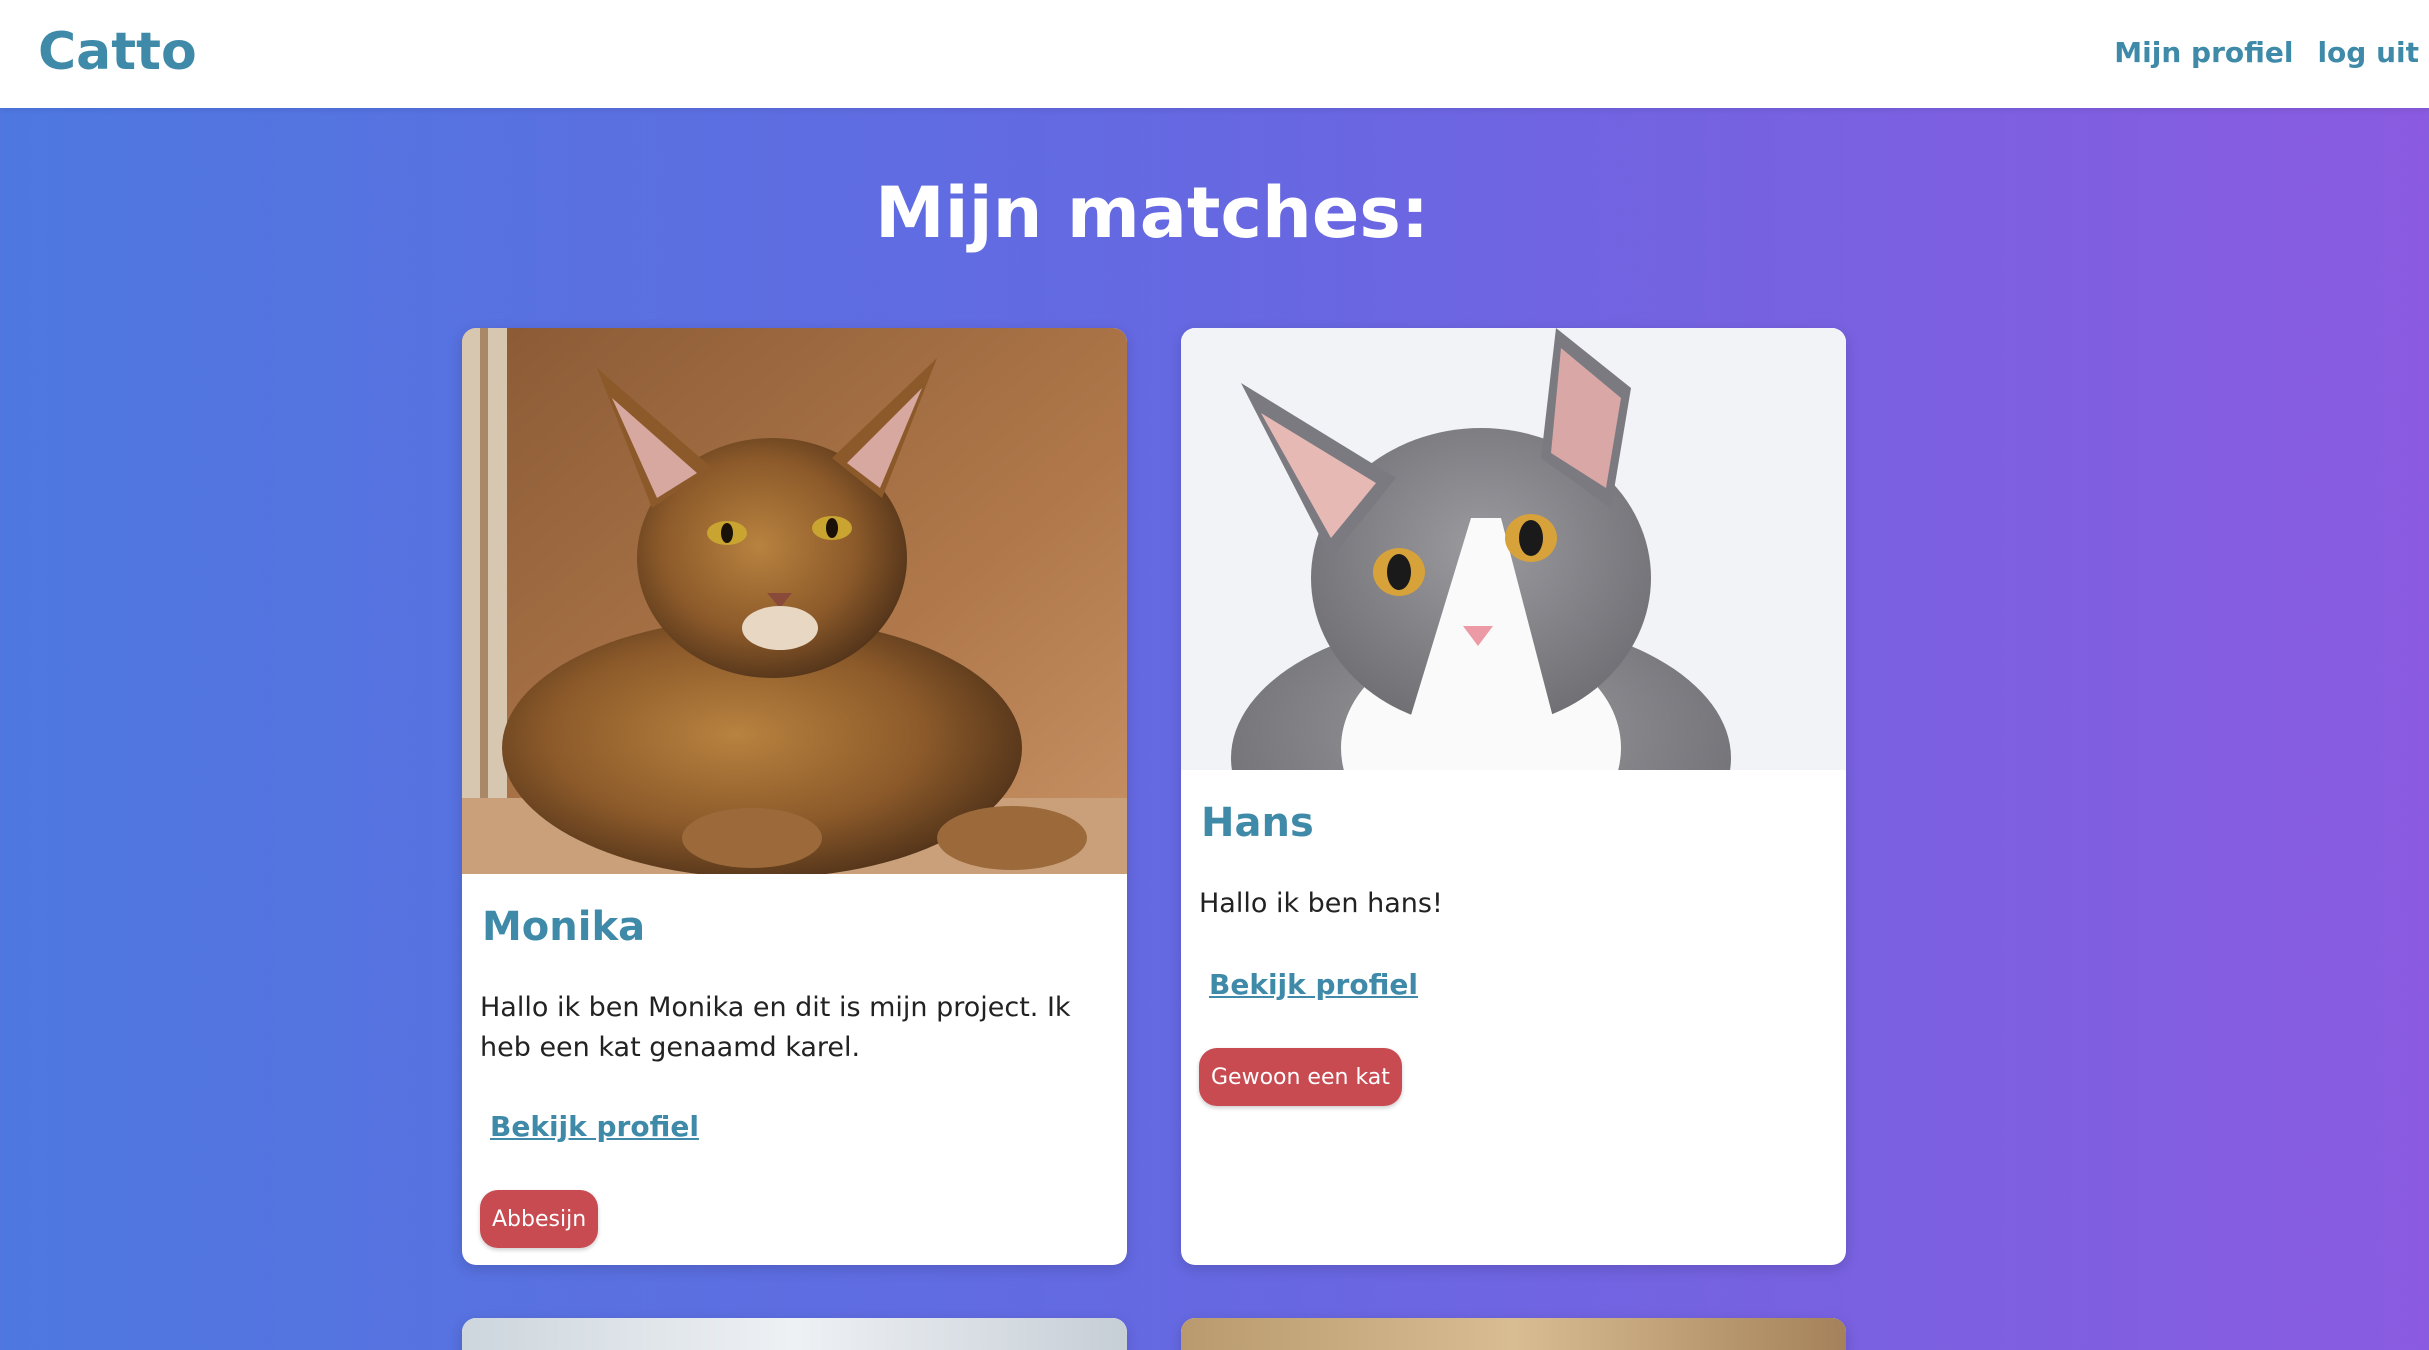 The height and width of the screenshot is (1350, 2429). Describe the element at coordinates (1257, 823) in the screenshot. I see `card-name: Hans` at that location.